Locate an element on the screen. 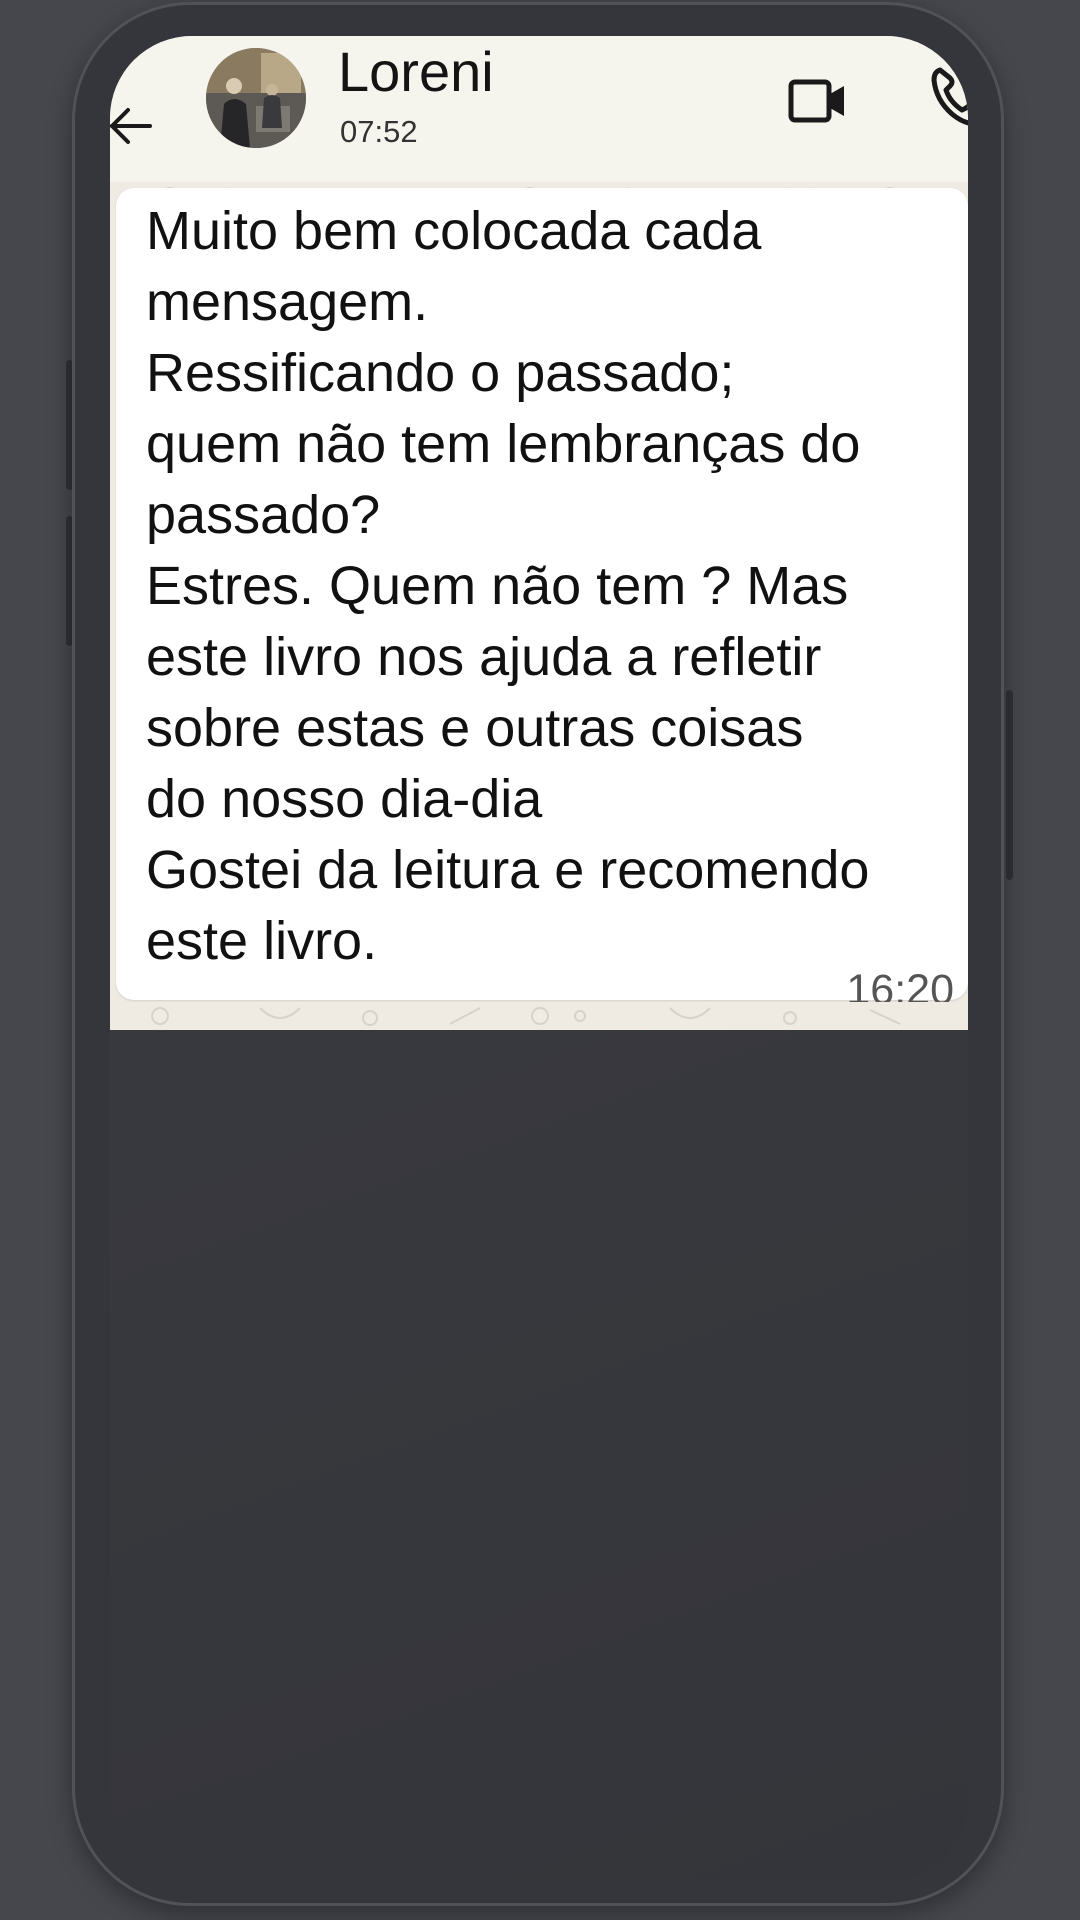 This screenshot has height=1920, width=1080. contact-name: Loreni is located at coordinates (416, 72).